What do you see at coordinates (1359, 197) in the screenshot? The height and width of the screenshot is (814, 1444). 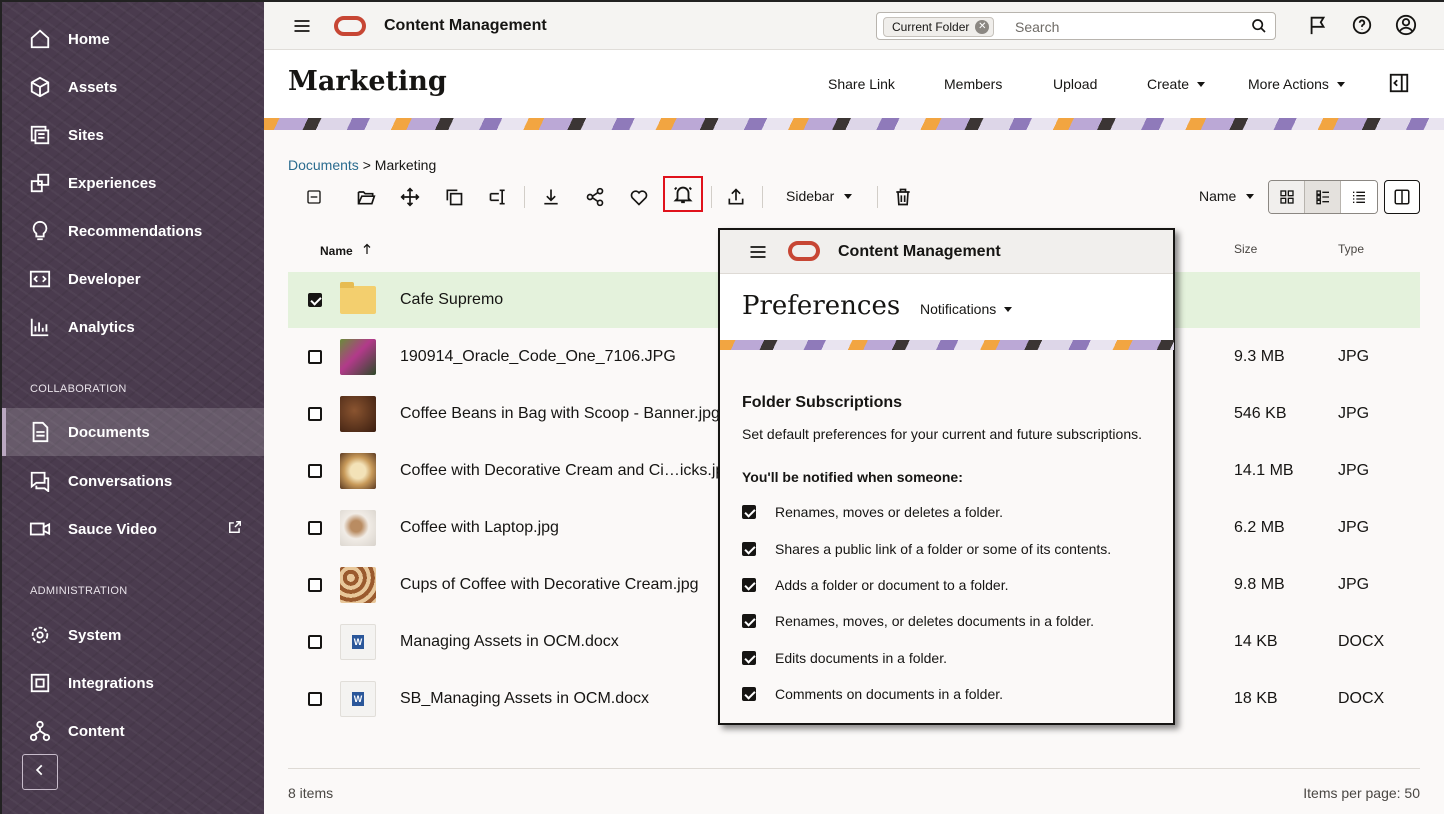 I see `table-view-icon` at bounding box center [1359, 197].